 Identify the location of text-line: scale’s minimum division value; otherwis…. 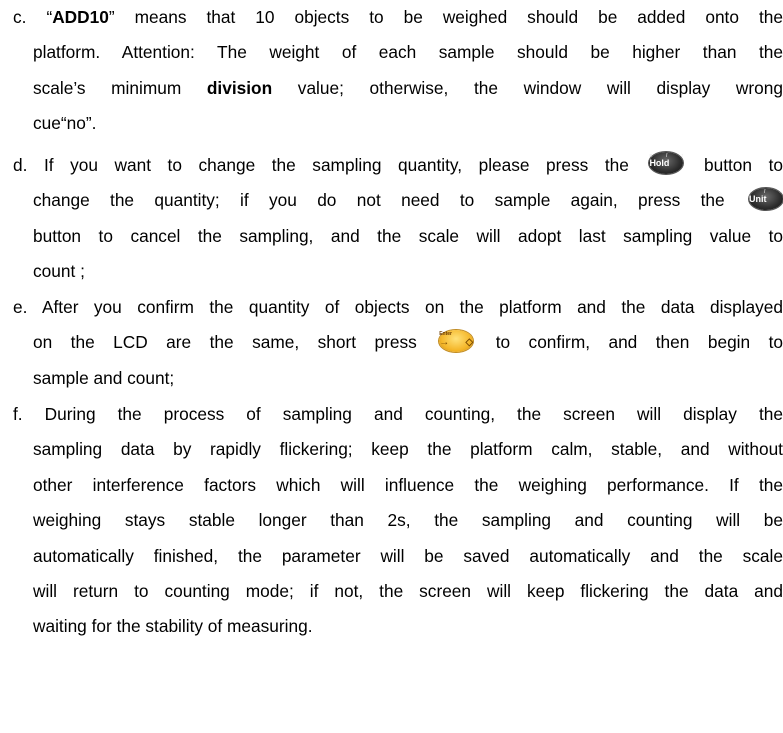
(408, 87).